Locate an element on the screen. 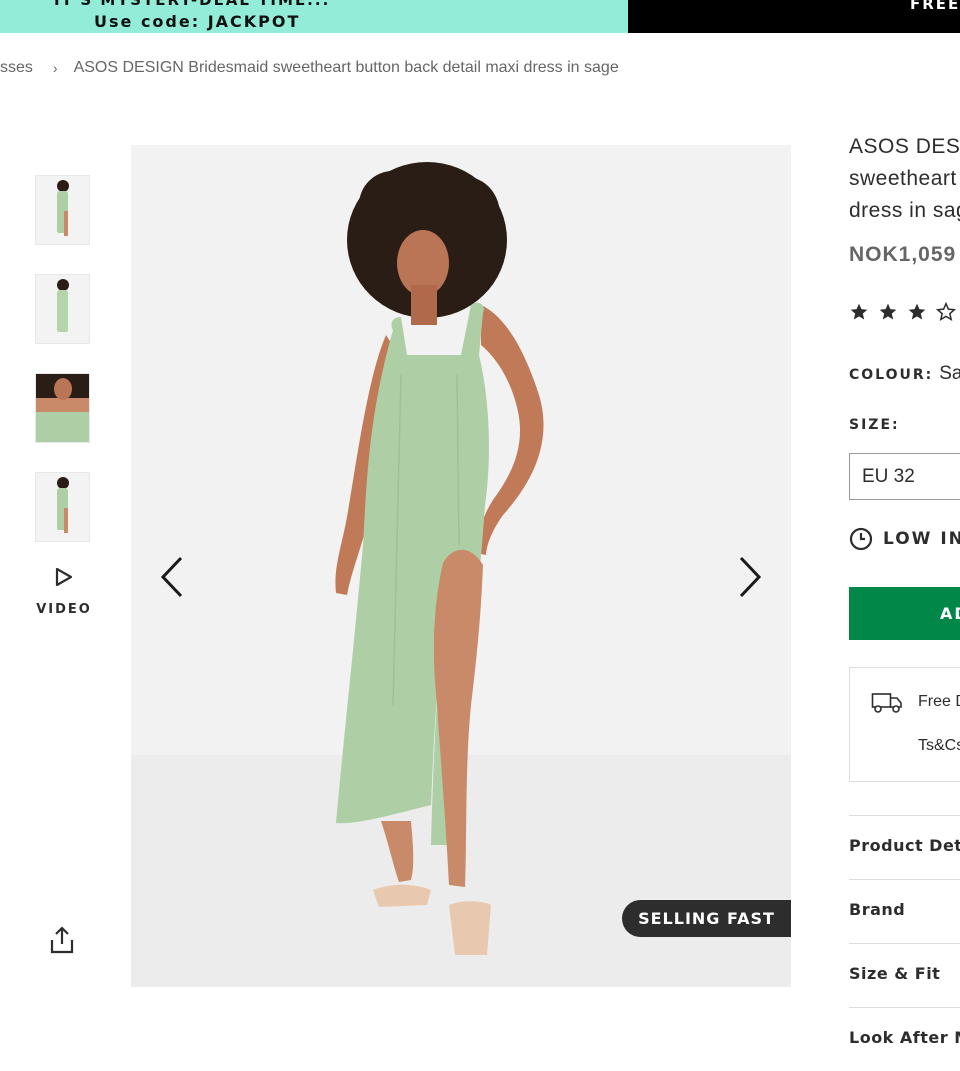 The height and width of the screenshot is (1071, 960). chevron-right-icon is located at coordinates (750, 577).